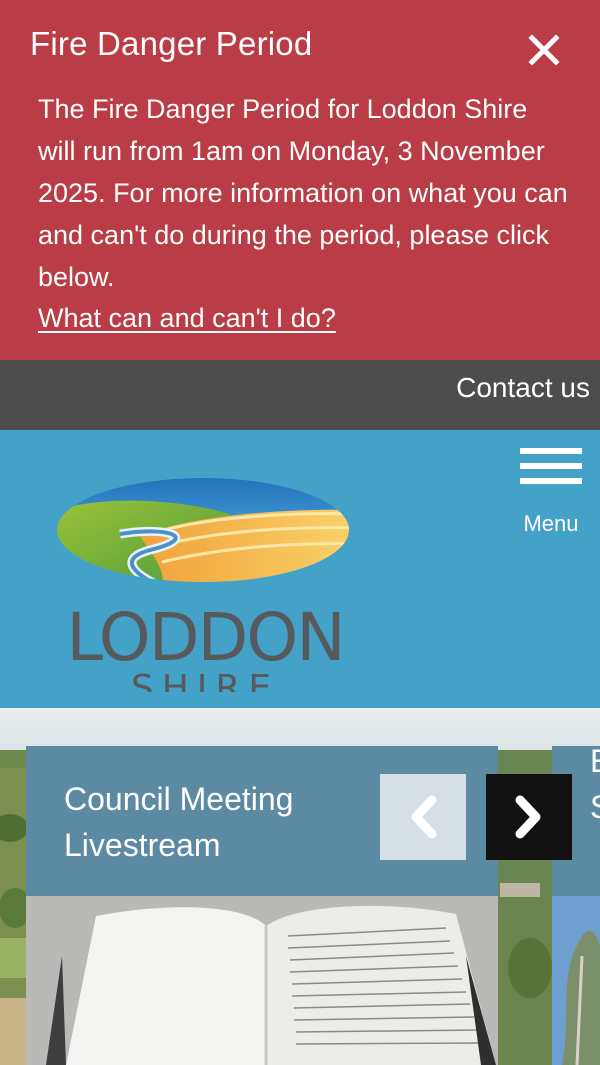  I want to click on slider-next-button, so click(529, 817).